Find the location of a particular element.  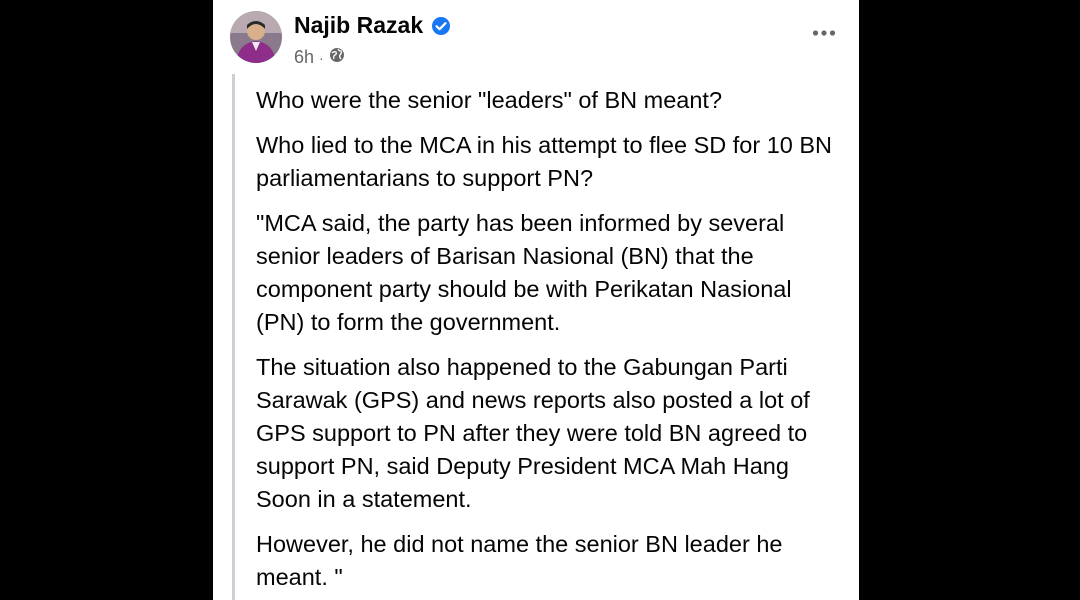

author-name: Najib Razak is located at coordinates (358, 25).